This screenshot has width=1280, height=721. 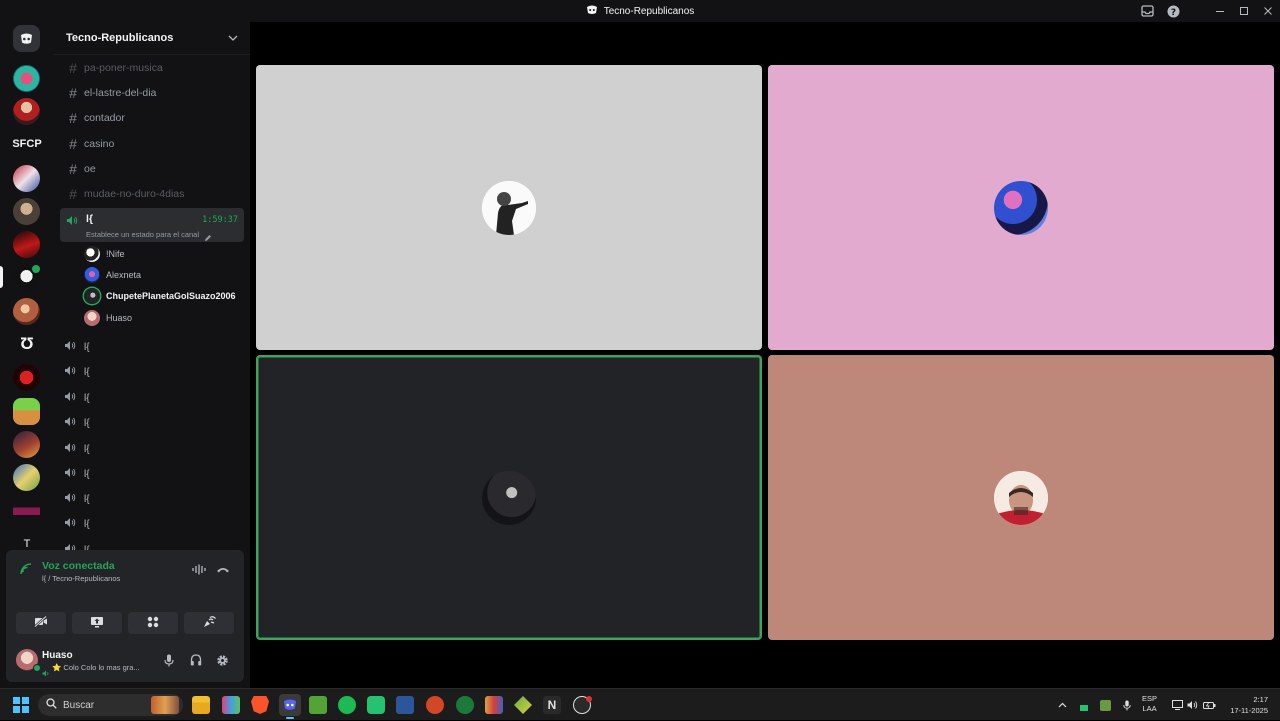 I want to click on server-icon-u: Ʊ, so click(x=27, y=344).